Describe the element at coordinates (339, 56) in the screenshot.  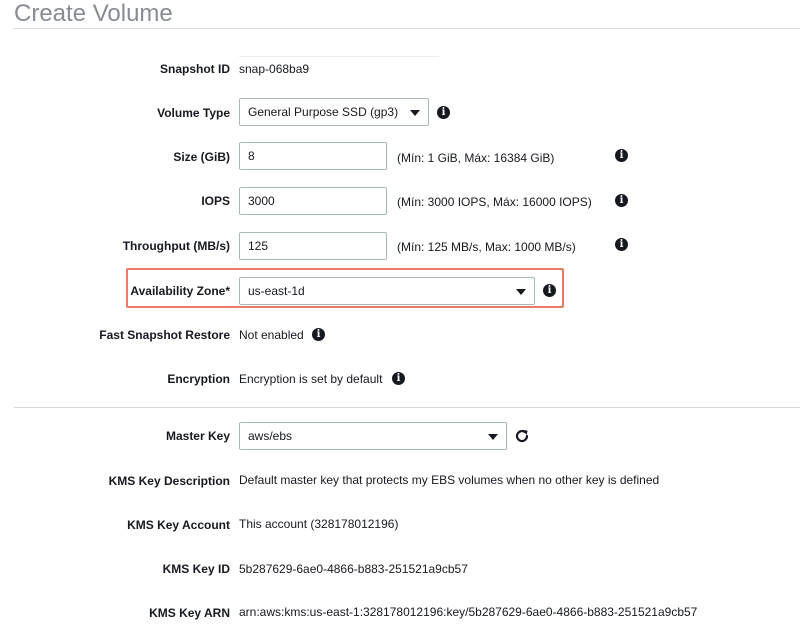
I see `snapshot-id-underline` at that location.